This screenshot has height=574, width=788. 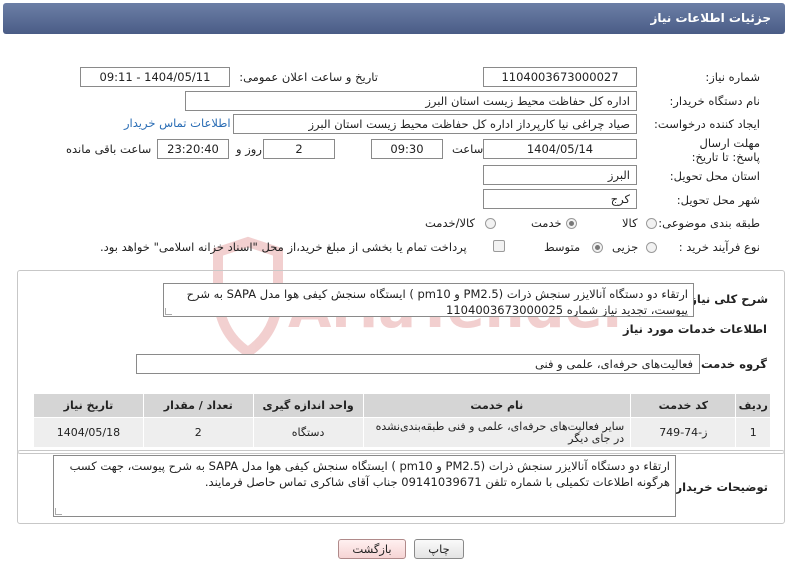 I want to click on days-remaining-field: 2, so click(x=299, y=149).